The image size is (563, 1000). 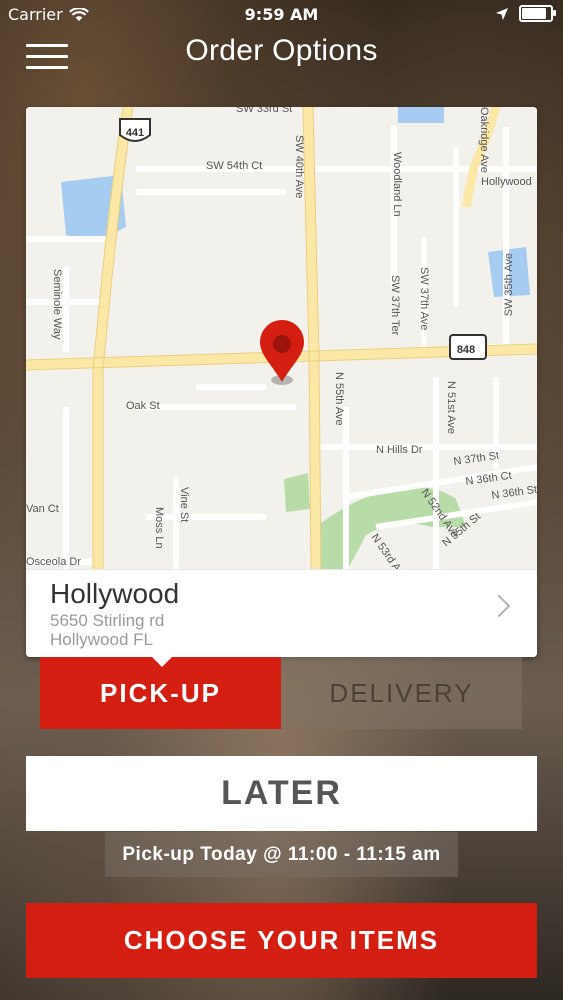 I want to click on status-time: 9:59 AM, so click(x=281, y=14).